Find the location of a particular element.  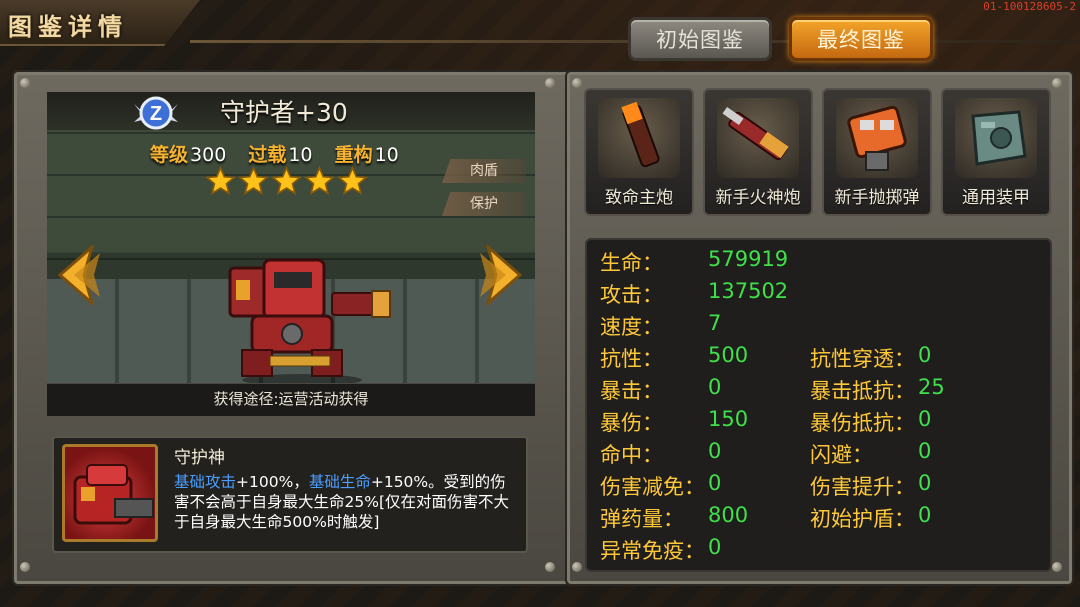

skill-desc-part1: +100%， is located at coordinates (272, 482).